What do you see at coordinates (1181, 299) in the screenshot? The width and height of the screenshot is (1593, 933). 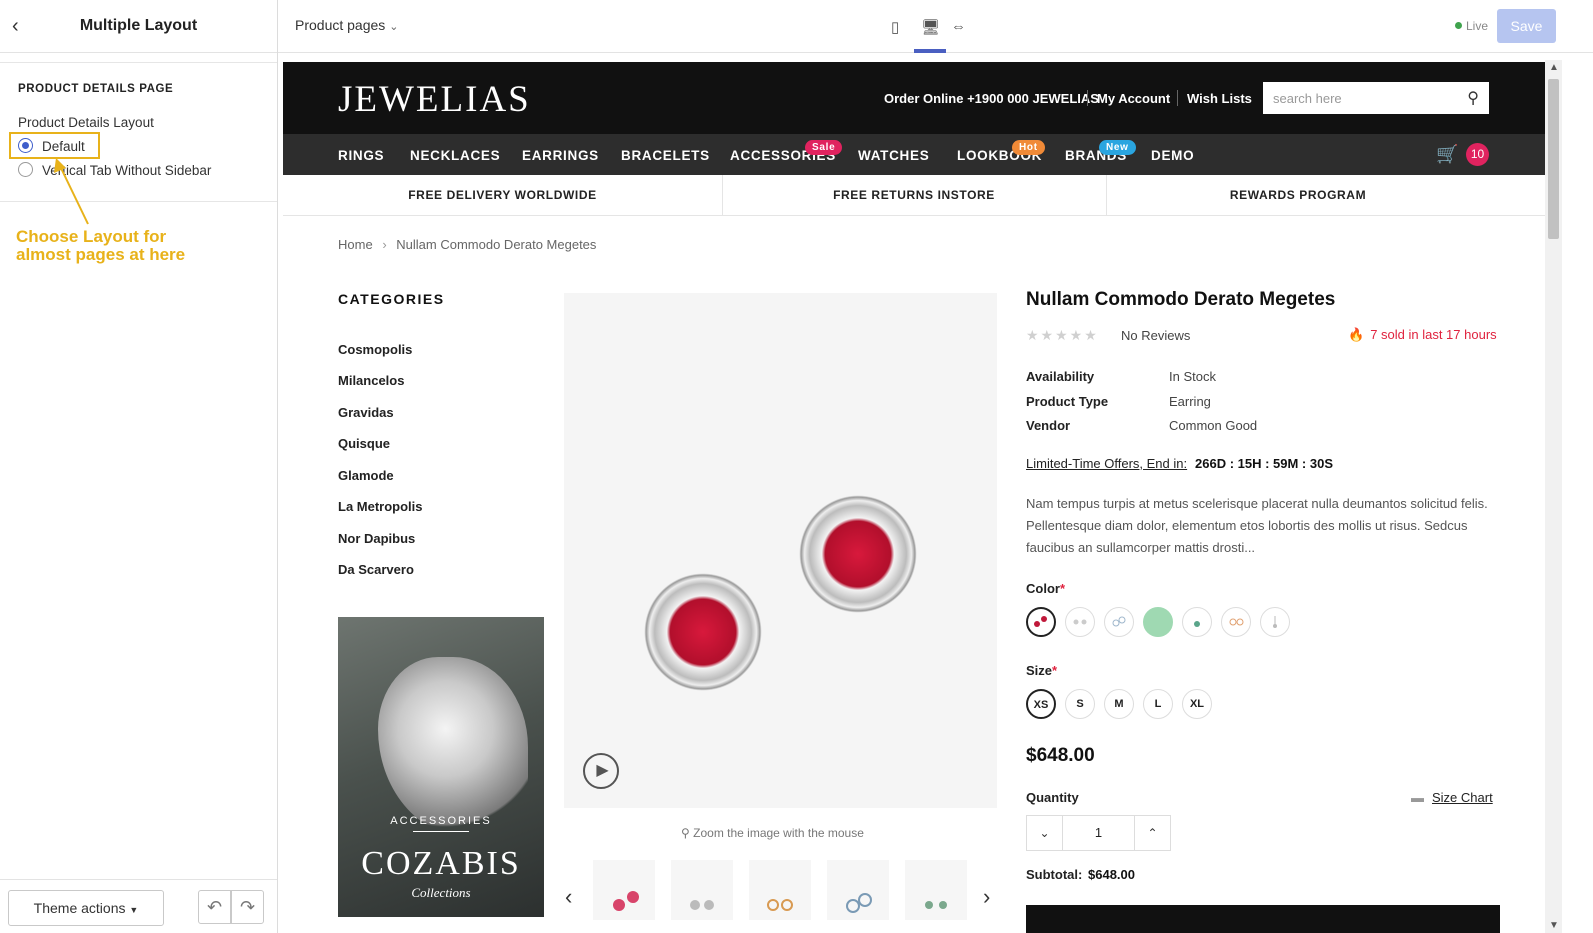 I see `product-title: Nullam Commodo Derato Megetes` at bounding box center [1181, 299].